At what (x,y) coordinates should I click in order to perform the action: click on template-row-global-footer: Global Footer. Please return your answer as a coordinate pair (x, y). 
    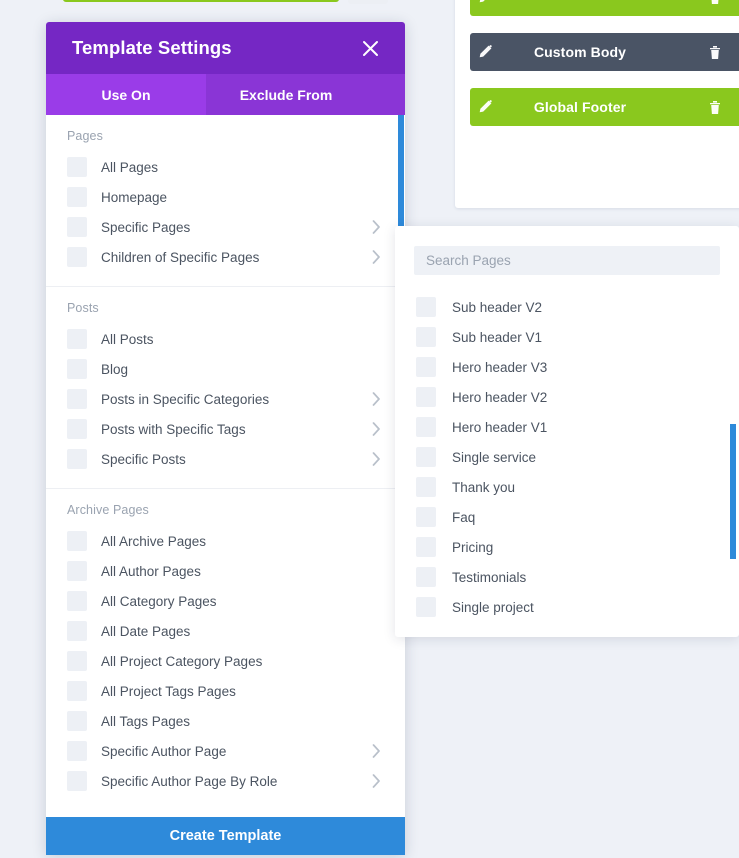
    Looking at the image, I should click on (604, 107).